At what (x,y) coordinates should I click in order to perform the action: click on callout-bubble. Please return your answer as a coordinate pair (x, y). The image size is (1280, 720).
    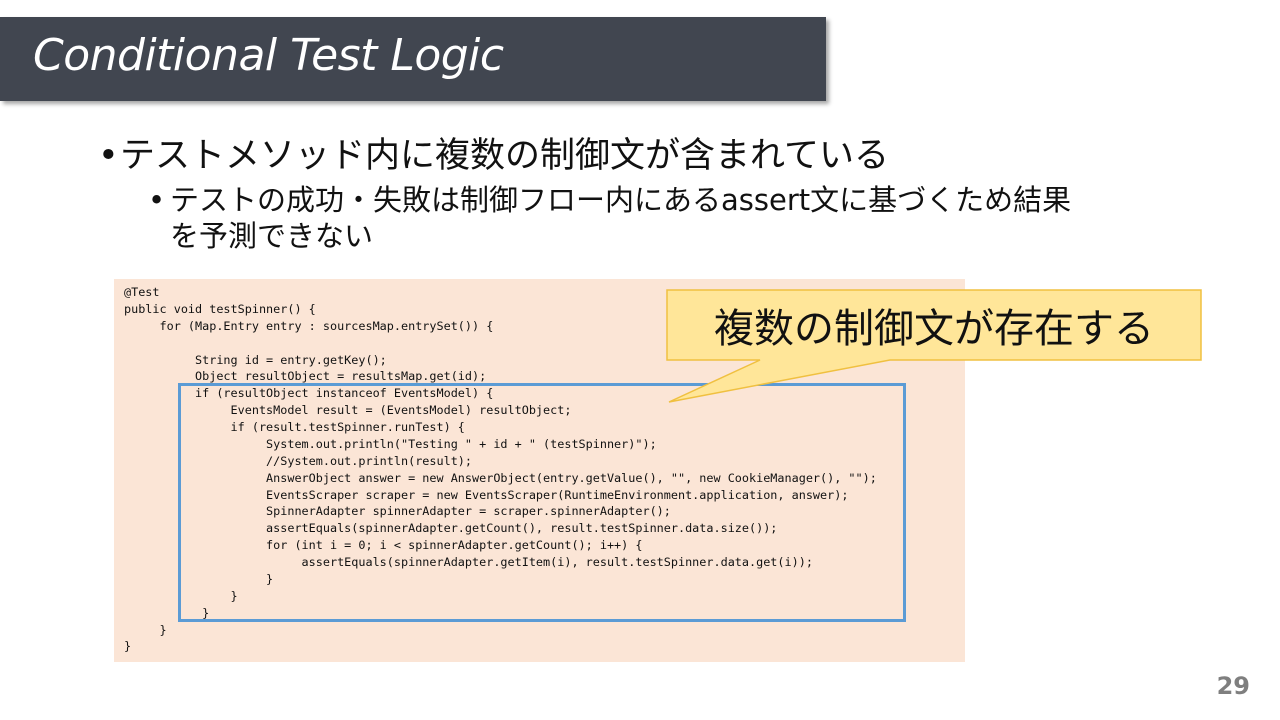
    Looking at the image, I should click on (934, 346).